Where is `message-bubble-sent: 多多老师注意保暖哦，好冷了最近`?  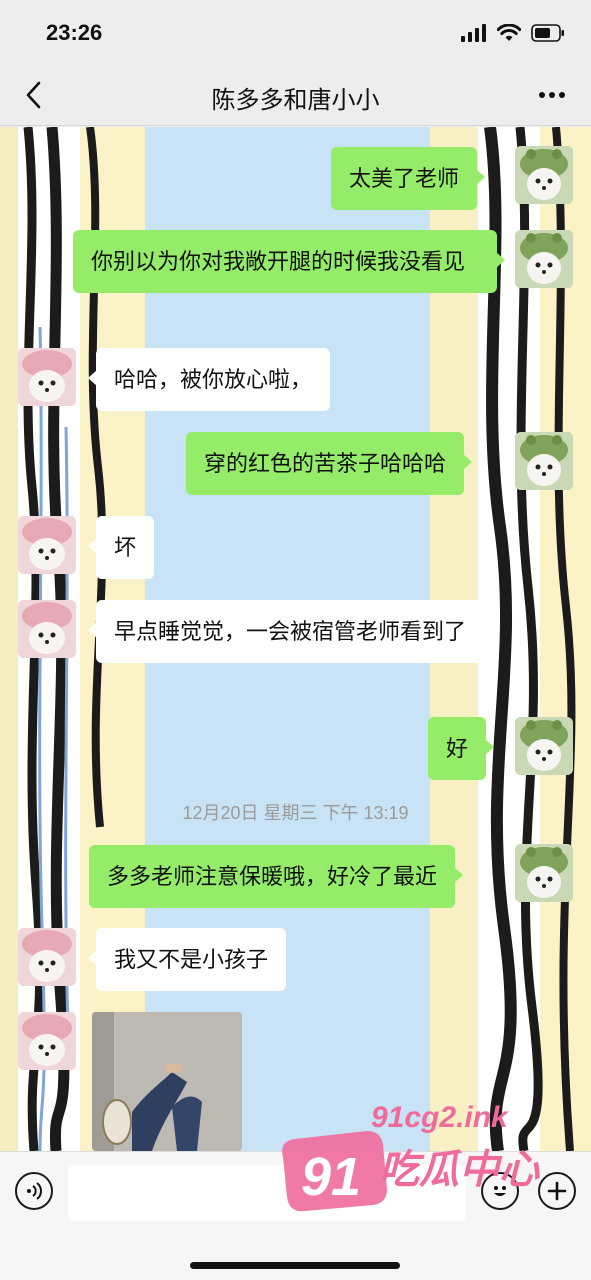 message-bubble-sent: 多多老师注意保暖哦，好冷了最近 is located at coordinates (276, 876).